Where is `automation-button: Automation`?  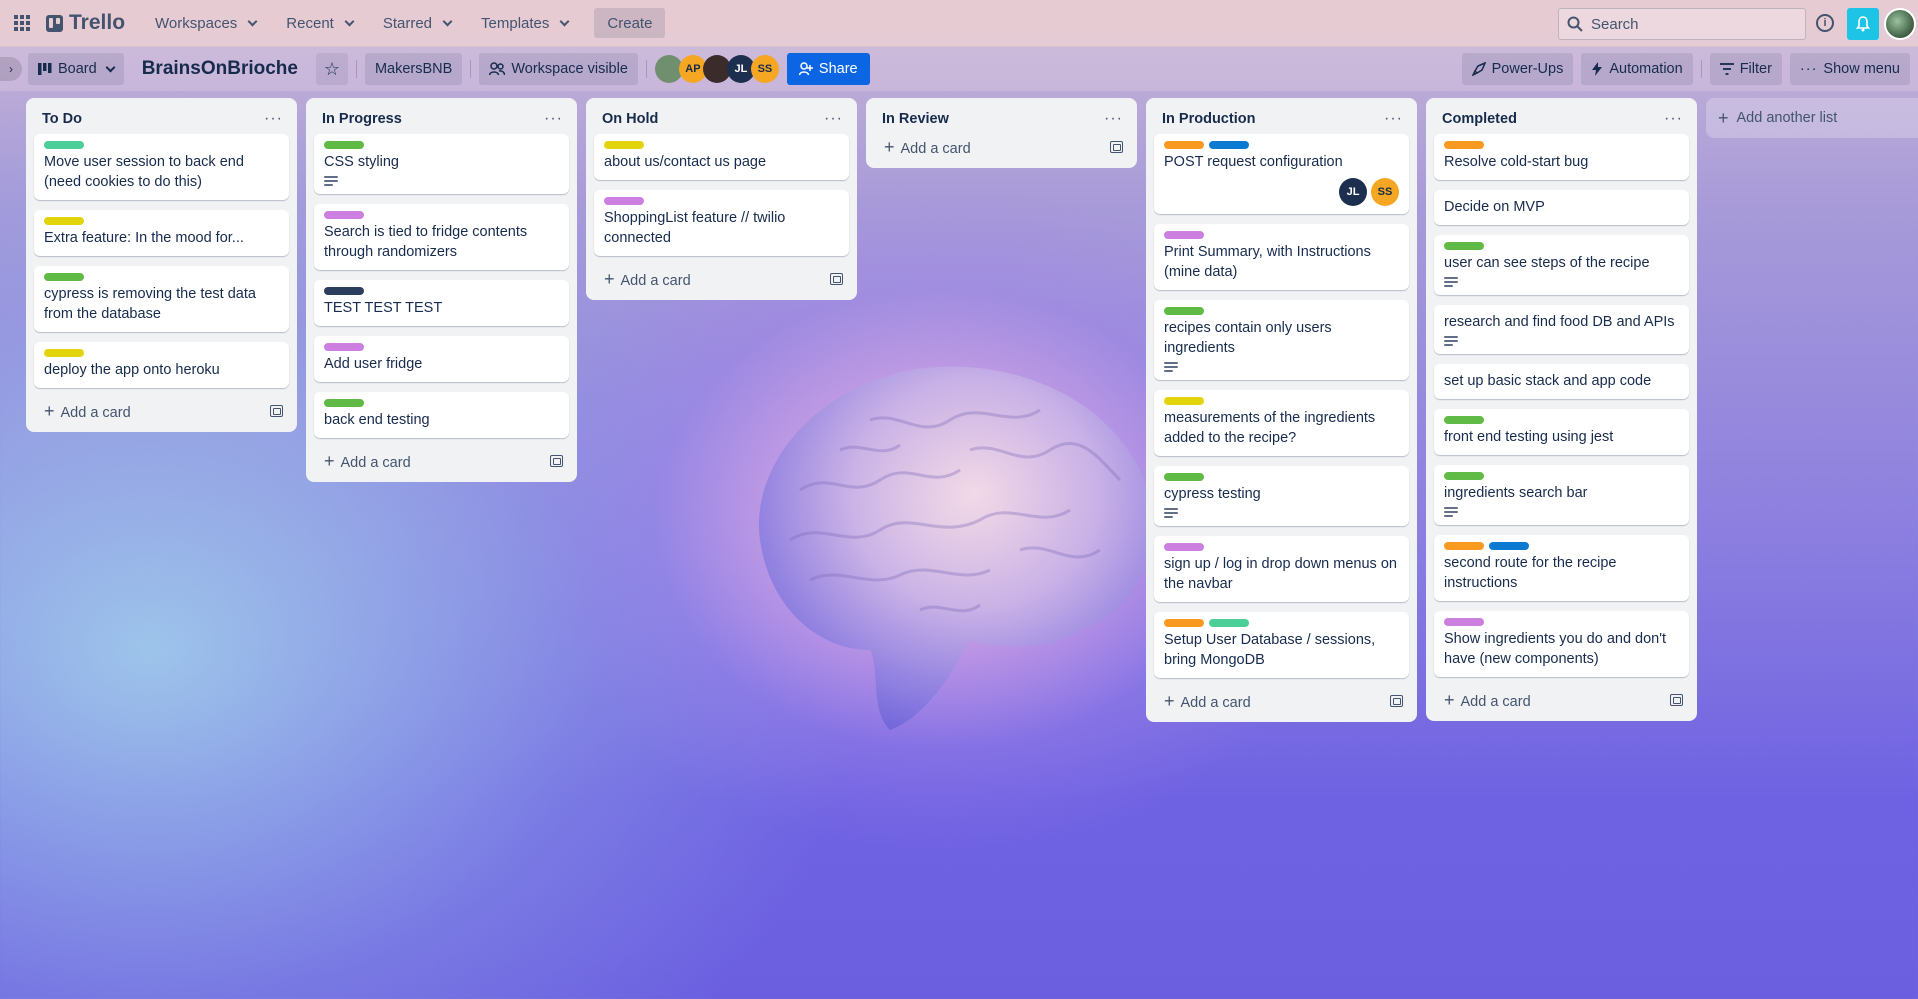
automation-button: Automation is located at coordinates (1637, 69).